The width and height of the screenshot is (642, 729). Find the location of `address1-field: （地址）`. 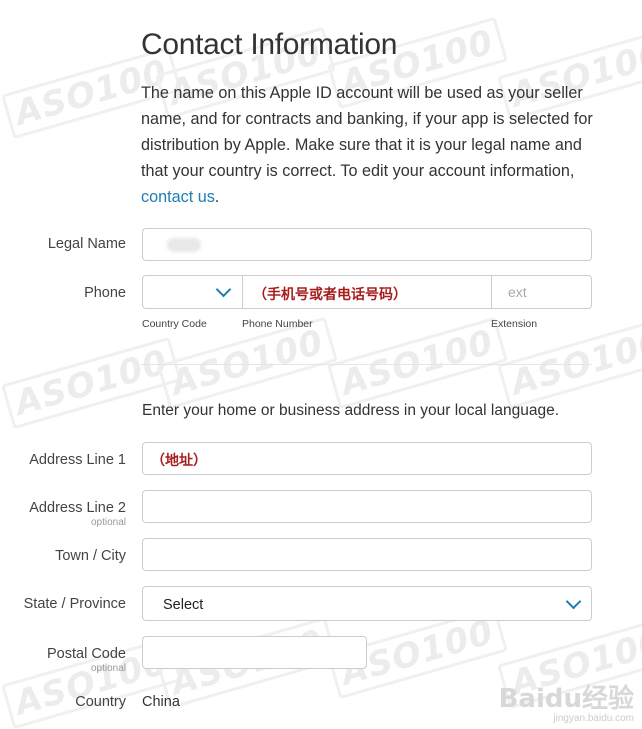

address1-field: （地址） is located at coordinates (367, 458).